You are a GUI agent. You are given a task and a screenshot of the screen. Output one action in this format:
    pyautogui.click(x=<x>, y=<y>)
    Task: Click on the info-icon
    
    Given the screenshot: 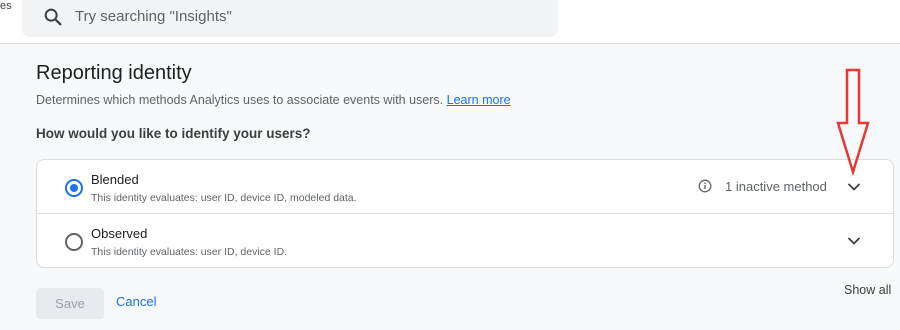 What is the action you would take?
    pyautogui.click(x=705, y=186)
    